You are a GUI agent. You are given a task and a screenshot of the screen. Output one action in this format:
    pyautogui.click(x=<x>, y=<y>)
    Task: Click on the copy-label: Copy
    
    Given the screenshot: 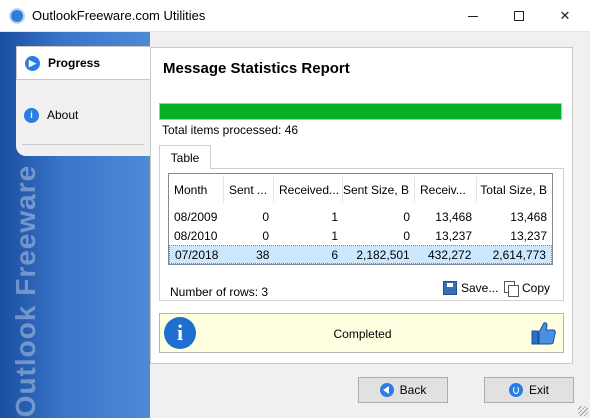 What is the action you would take?
    pyautogui.click(x=536, y=288)
    